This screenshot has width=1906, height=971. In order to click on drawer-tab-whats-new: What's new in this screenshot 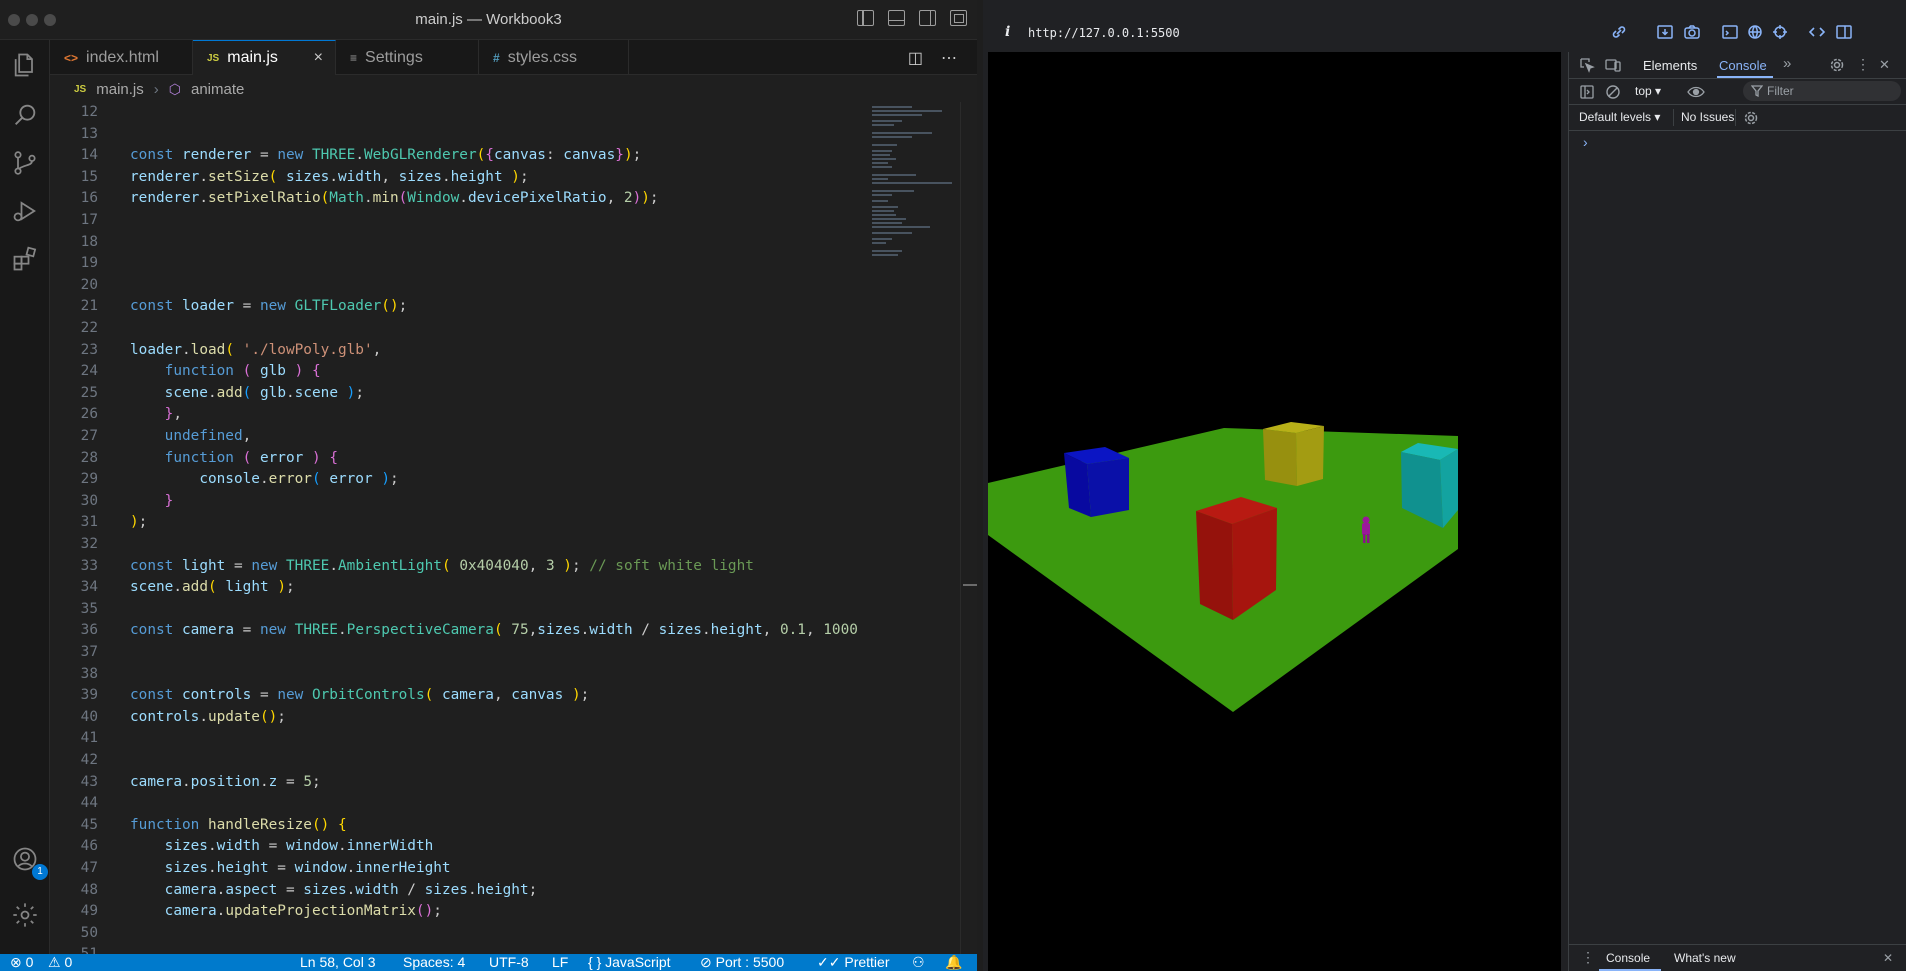, I will do `click(1705, 958)`.